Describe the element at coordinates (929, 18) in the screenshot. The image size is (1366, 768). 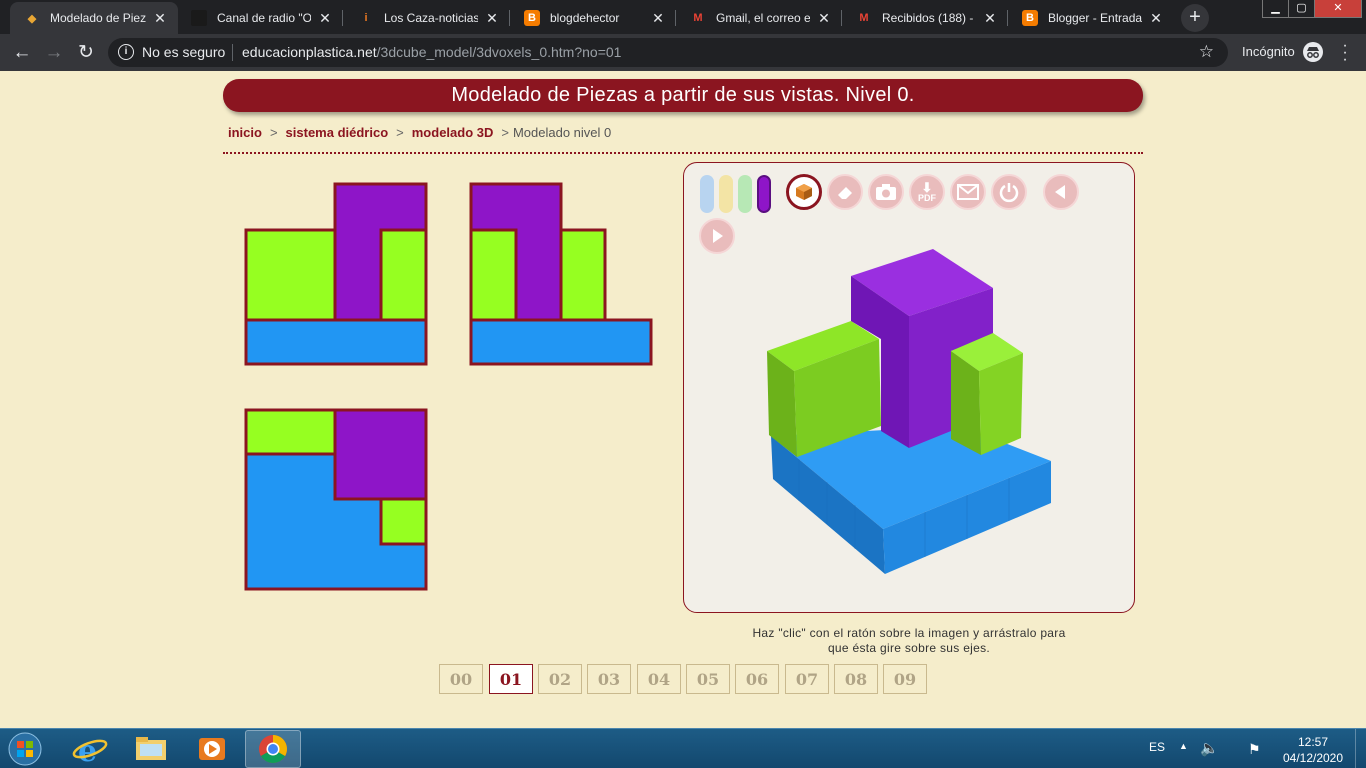
I see `tab-title: Recibidos (188) - h` at that location.